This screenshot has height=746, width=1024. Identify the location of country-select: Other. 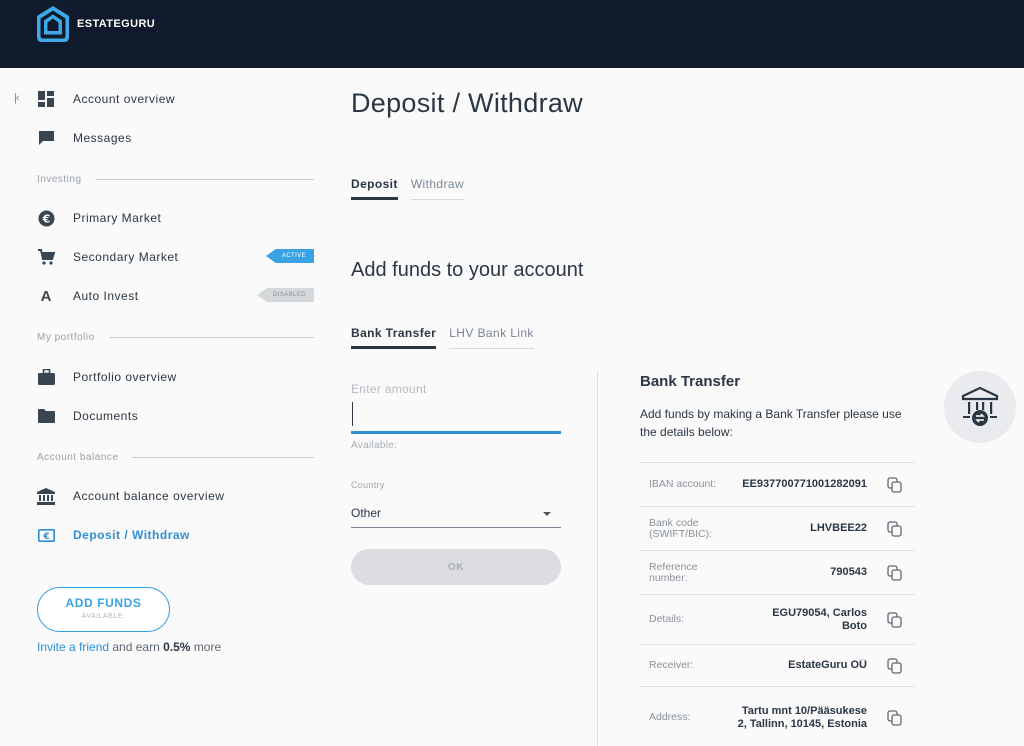
(456, 517).